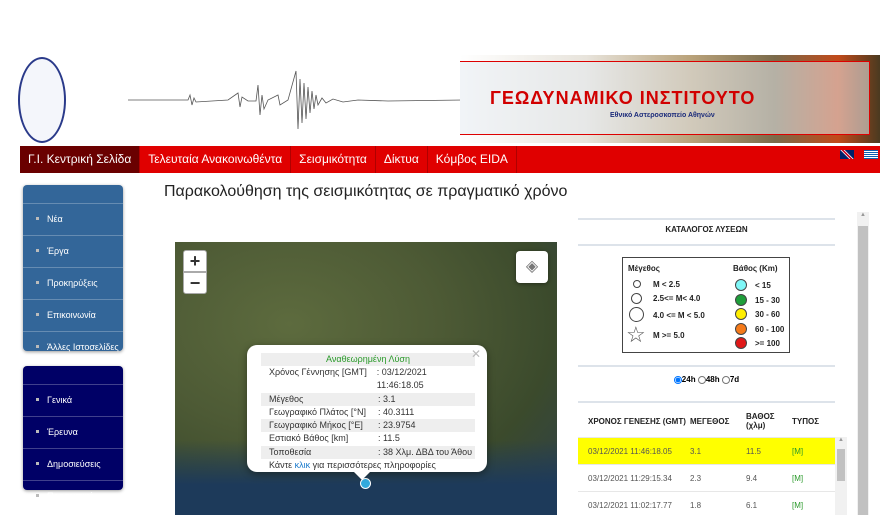 This screenshot has height=518, width=880. Describe the element at coordinates (725, 379) in the screenshot. I see `period-7d-radio` at that location.